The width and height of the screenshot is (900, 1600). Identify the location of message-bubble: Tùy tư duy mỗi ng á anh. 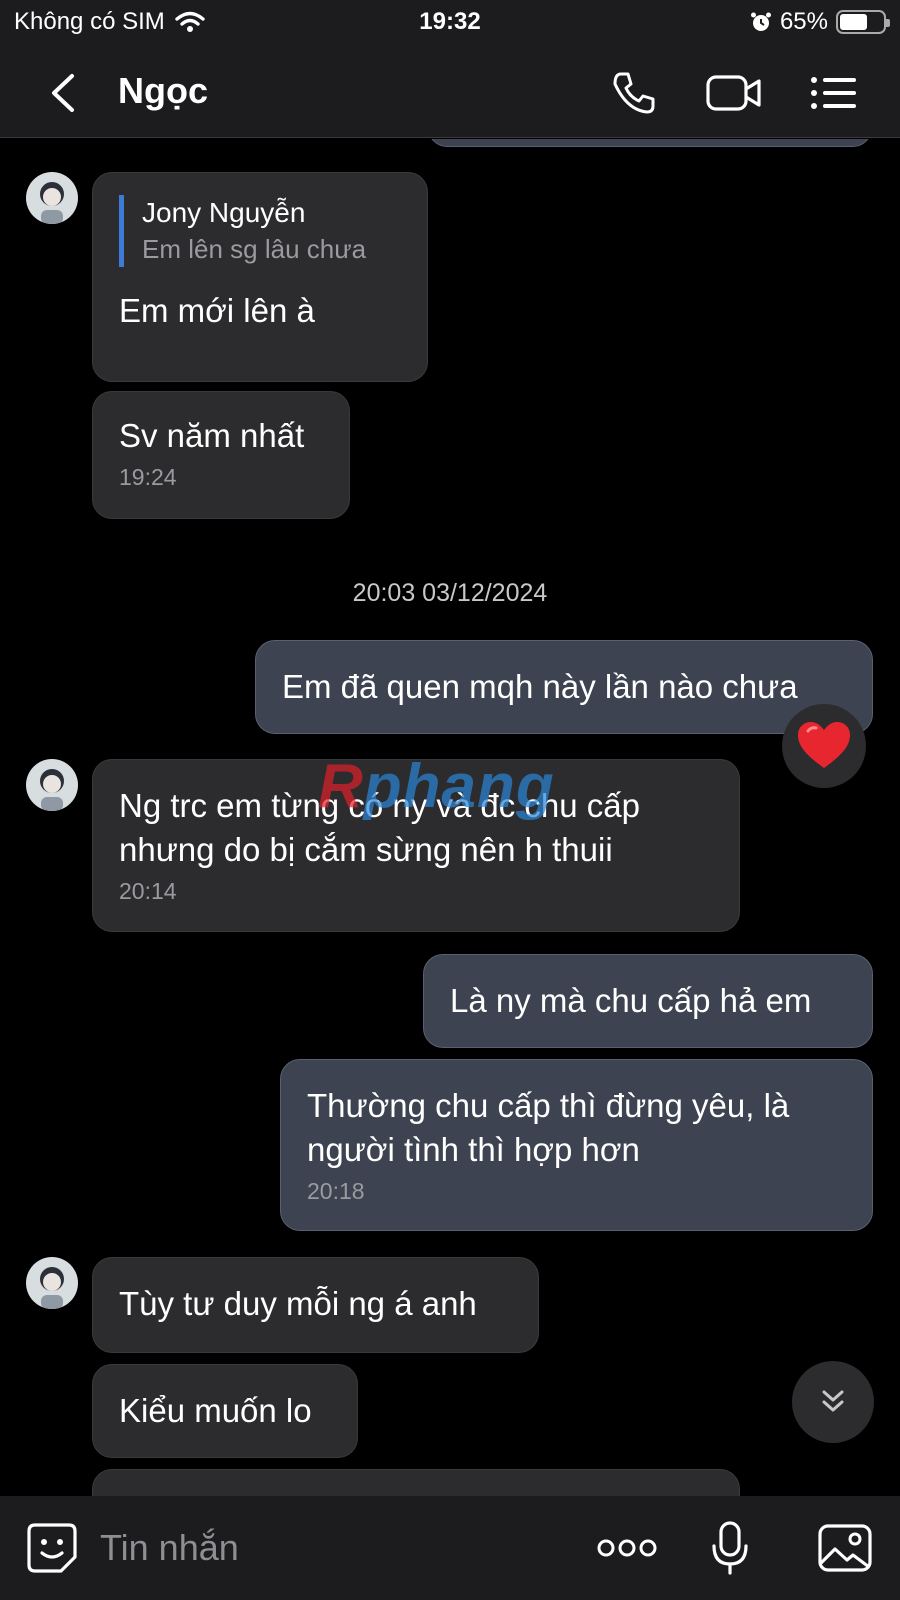
(315, 1305).